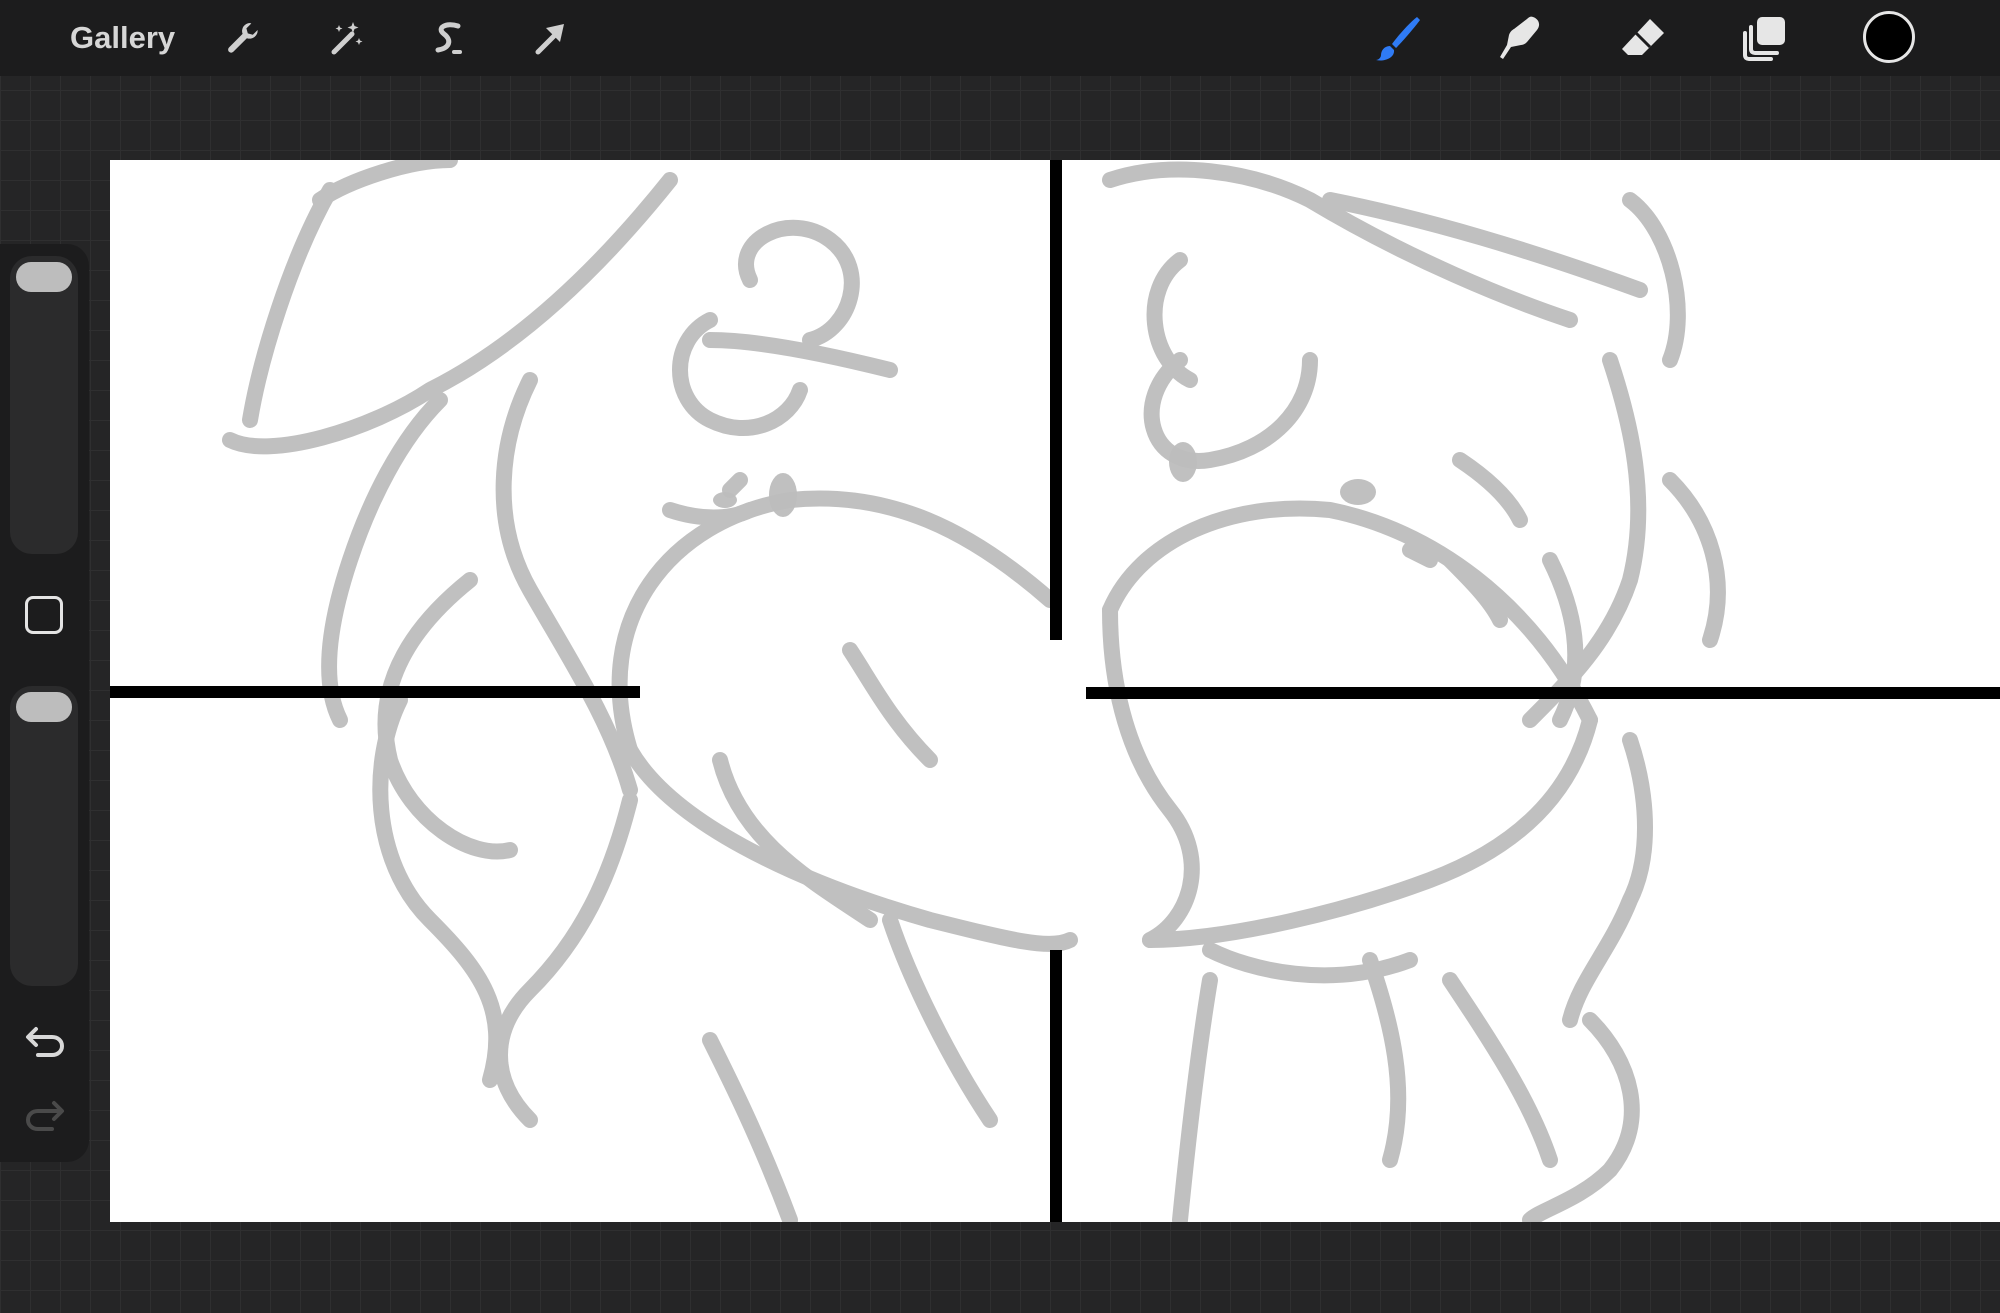 This screenshot has height=1313, width=2000. I want to click on redo-icon, so click(45, 1115).